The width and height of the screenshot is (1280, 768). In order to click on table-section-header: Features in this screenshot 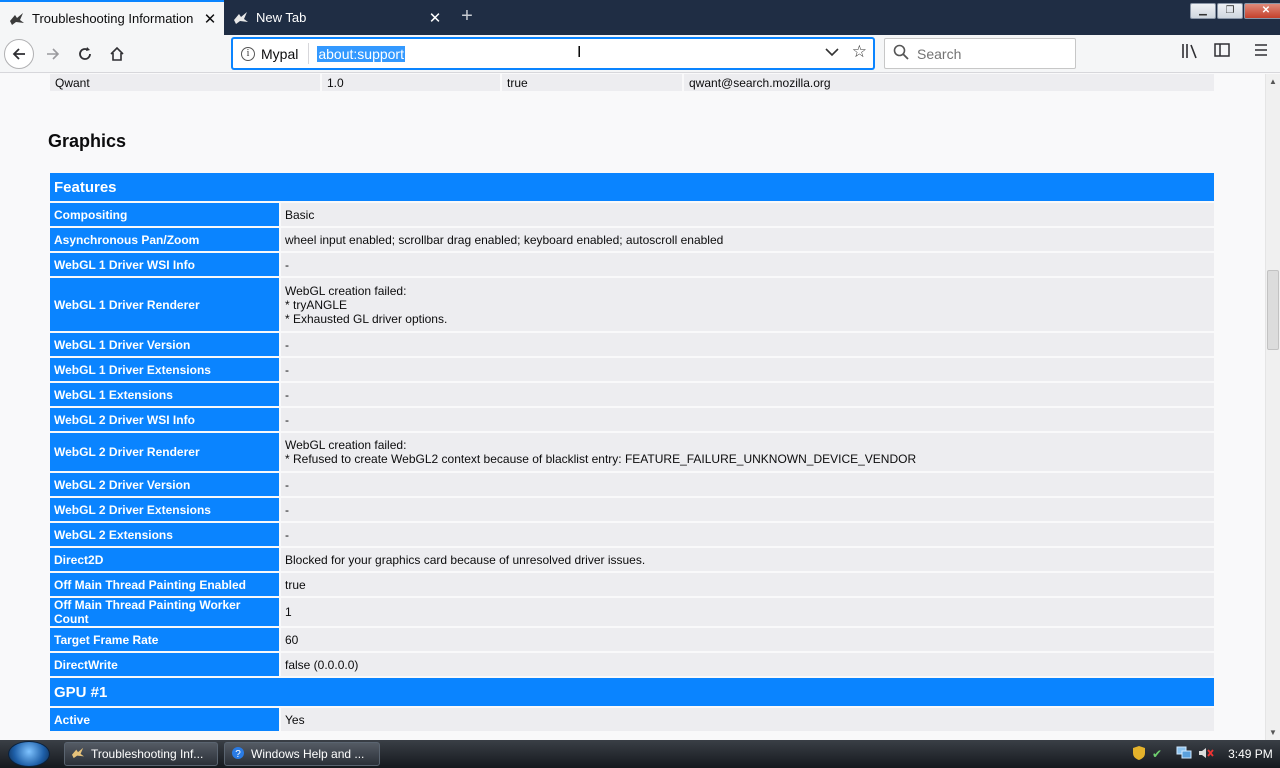, I will do `click(632, 187)`.